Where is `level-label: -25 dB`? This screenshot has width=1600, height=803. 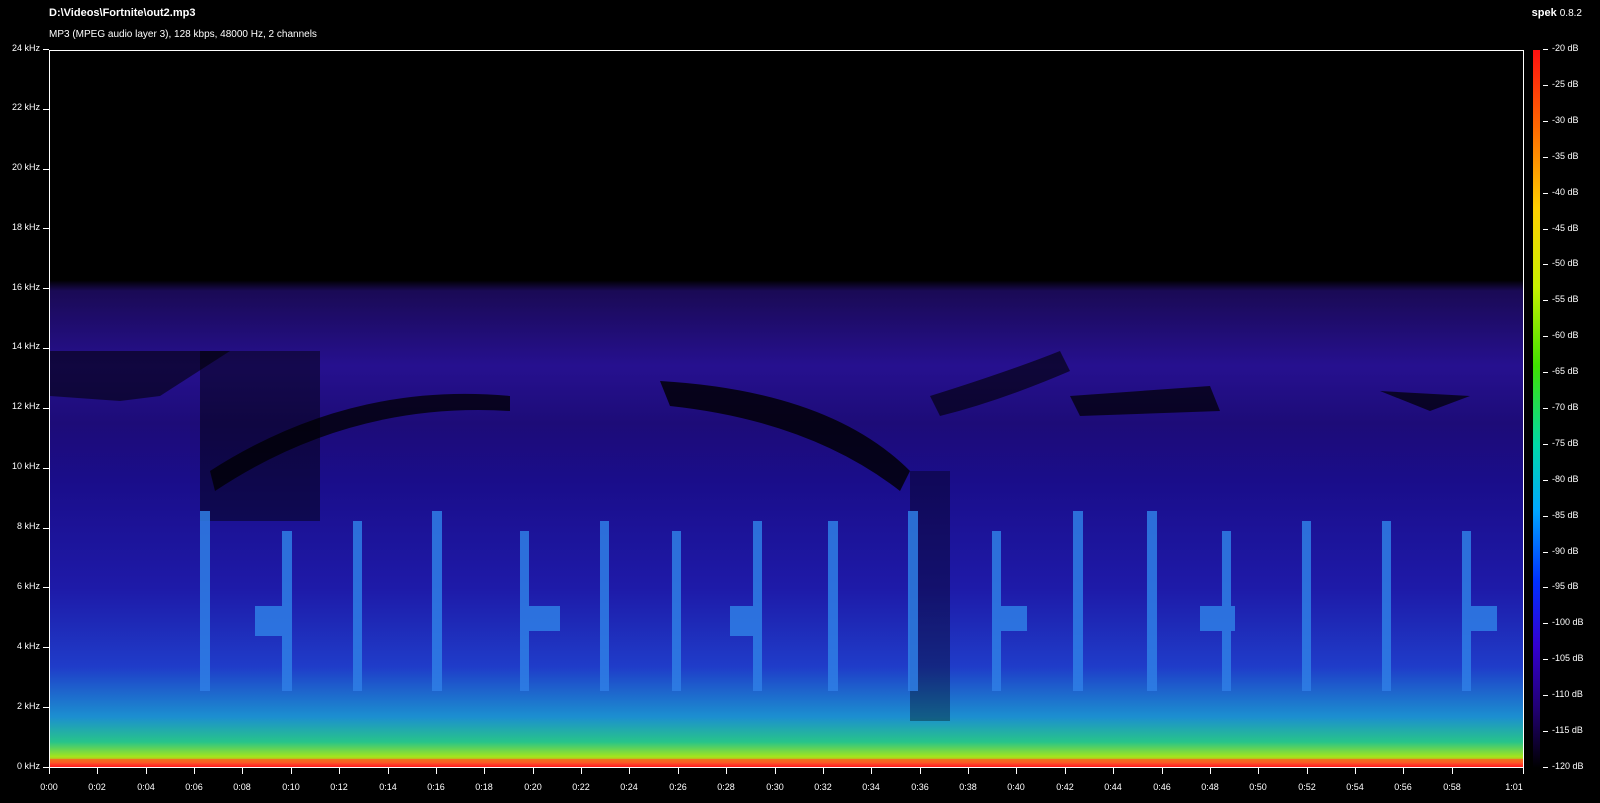
level-label: -25 dB is located at coordinates (1565, 84).